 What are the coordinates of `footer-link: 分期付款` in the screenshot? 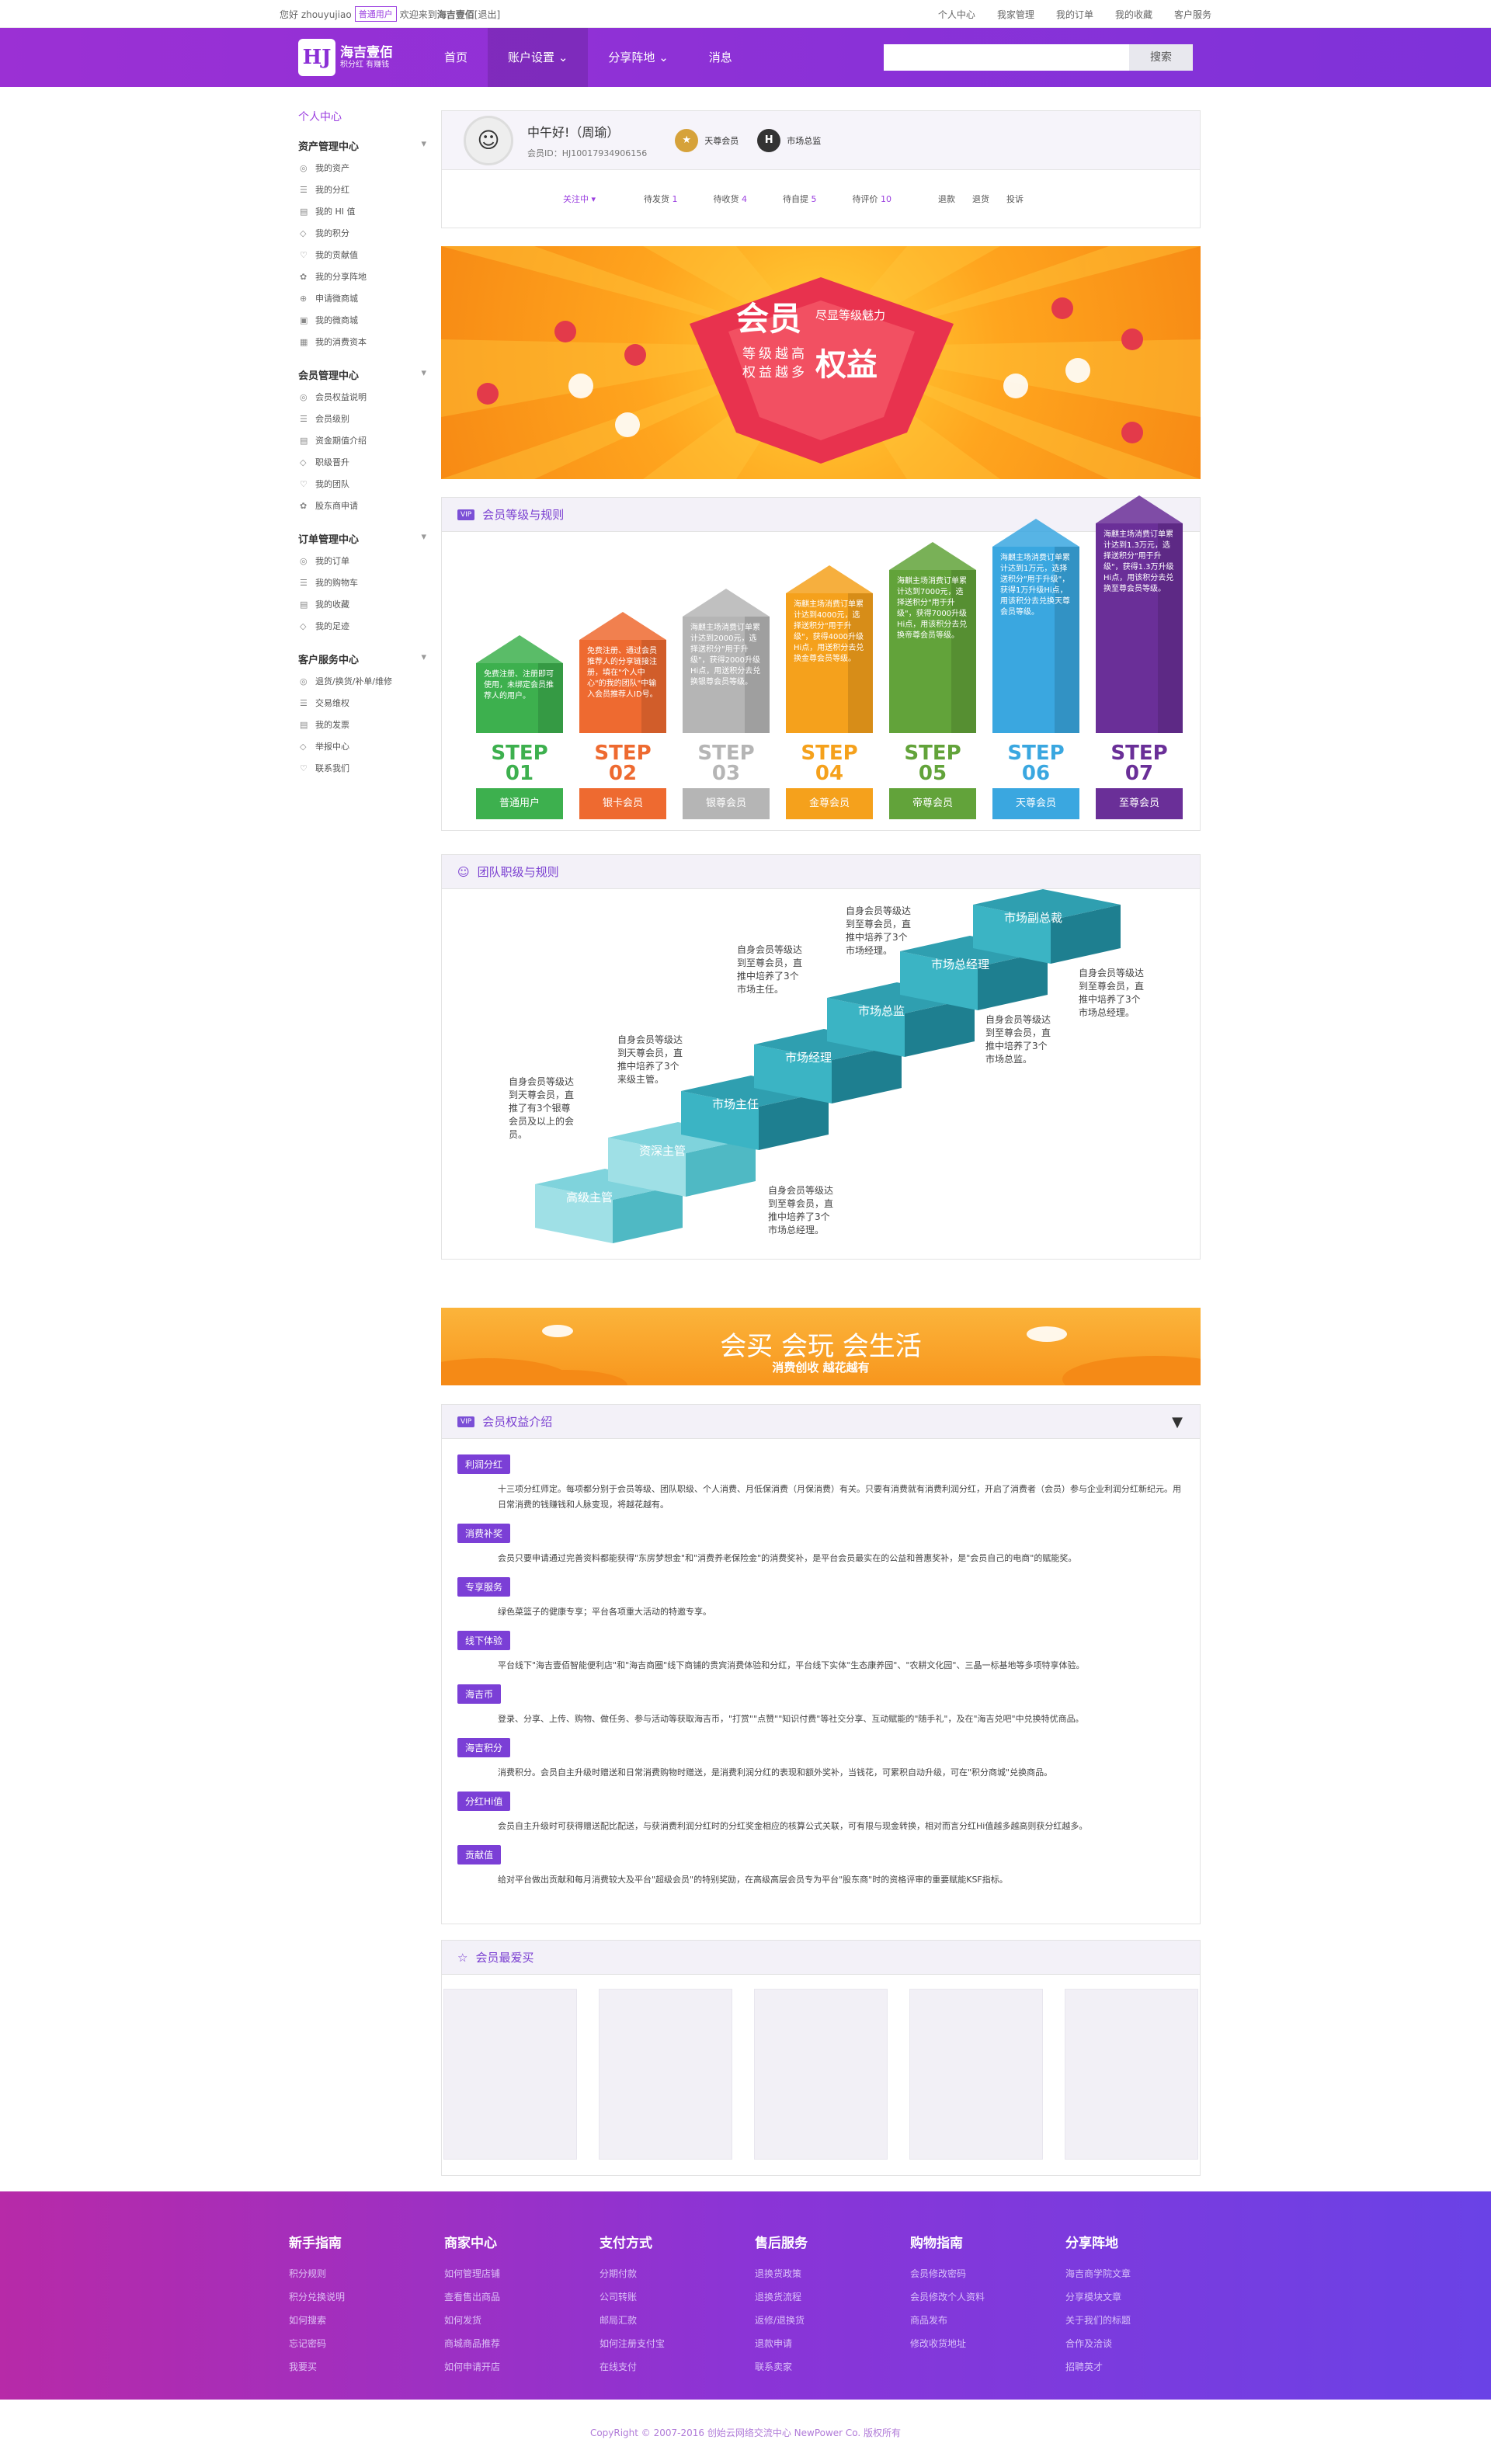 It's located at (678, 2273).